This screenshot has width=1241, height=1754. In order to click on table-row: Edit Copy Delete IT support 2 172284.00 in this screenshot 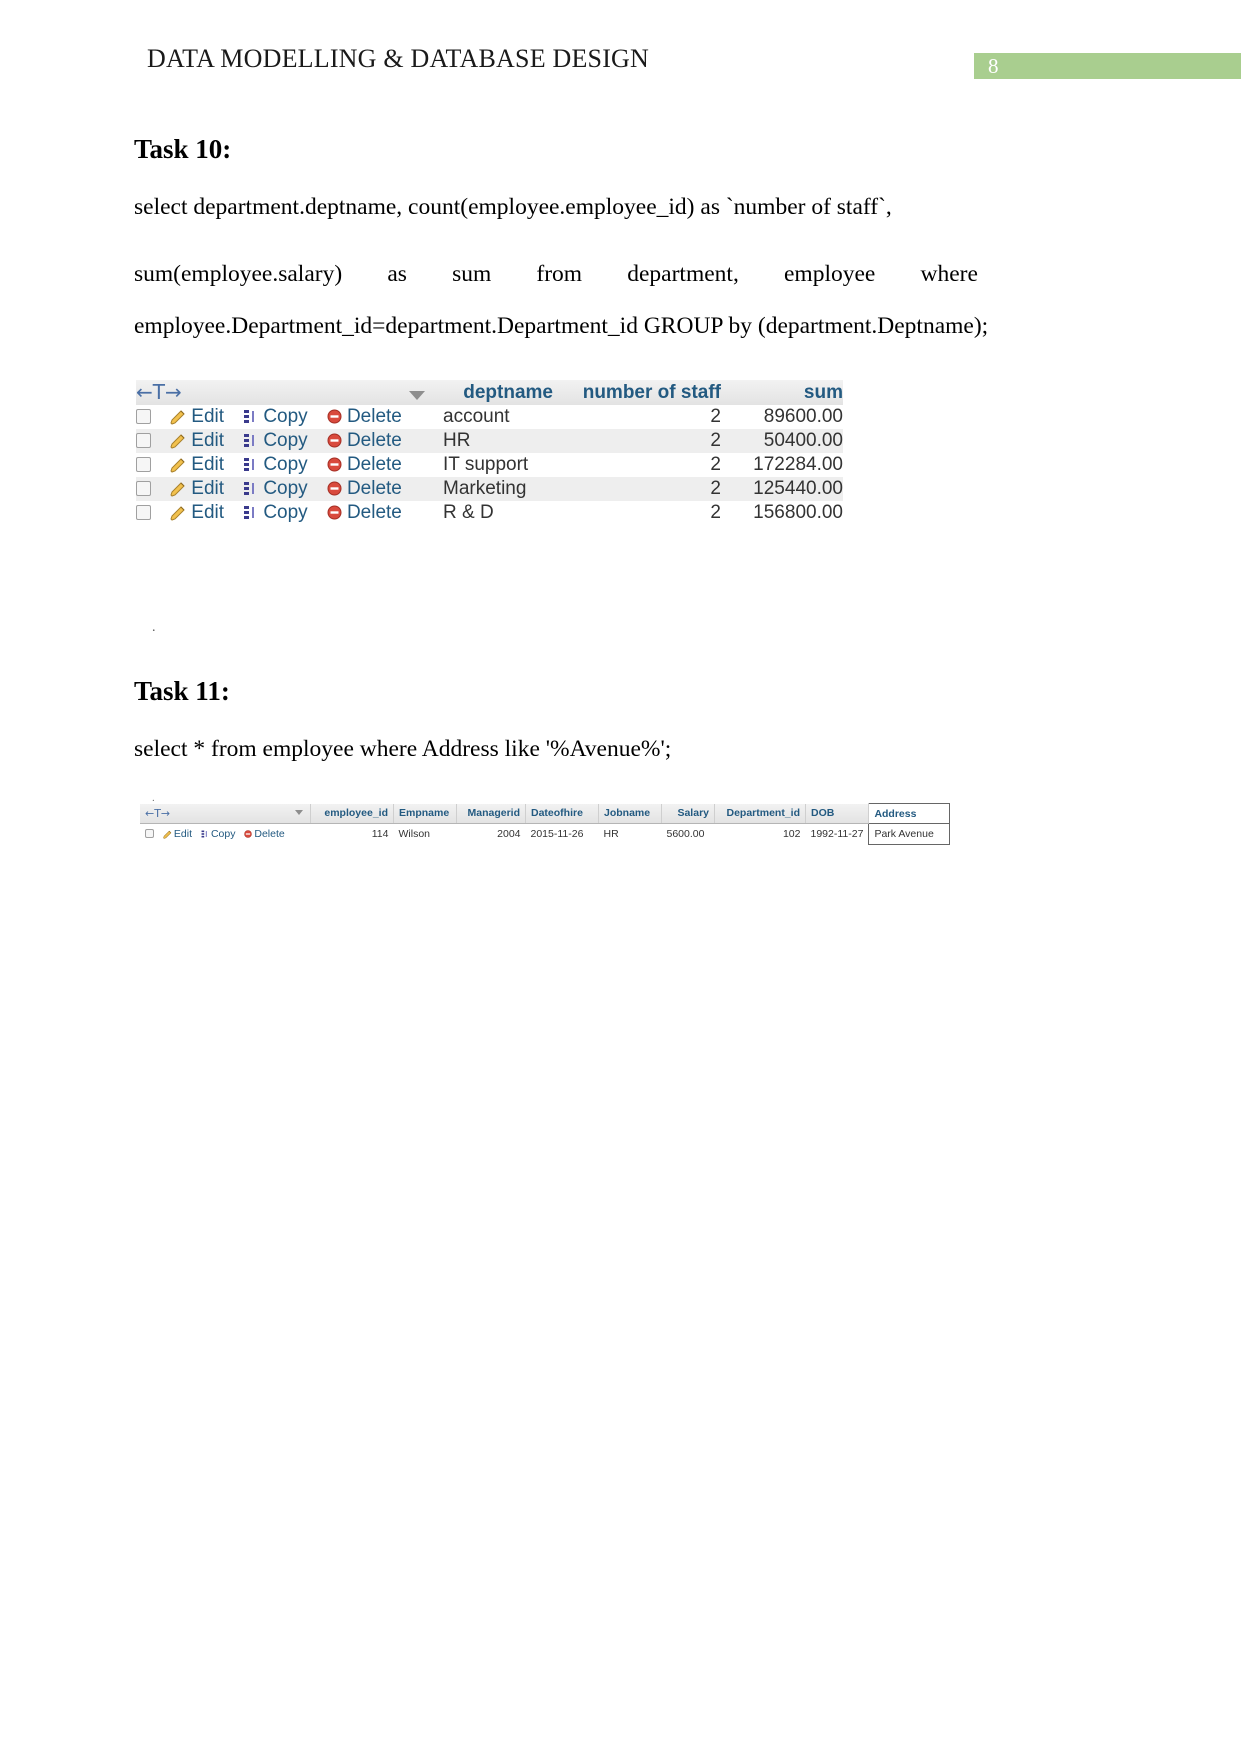, I will do `click(489, 465)`.